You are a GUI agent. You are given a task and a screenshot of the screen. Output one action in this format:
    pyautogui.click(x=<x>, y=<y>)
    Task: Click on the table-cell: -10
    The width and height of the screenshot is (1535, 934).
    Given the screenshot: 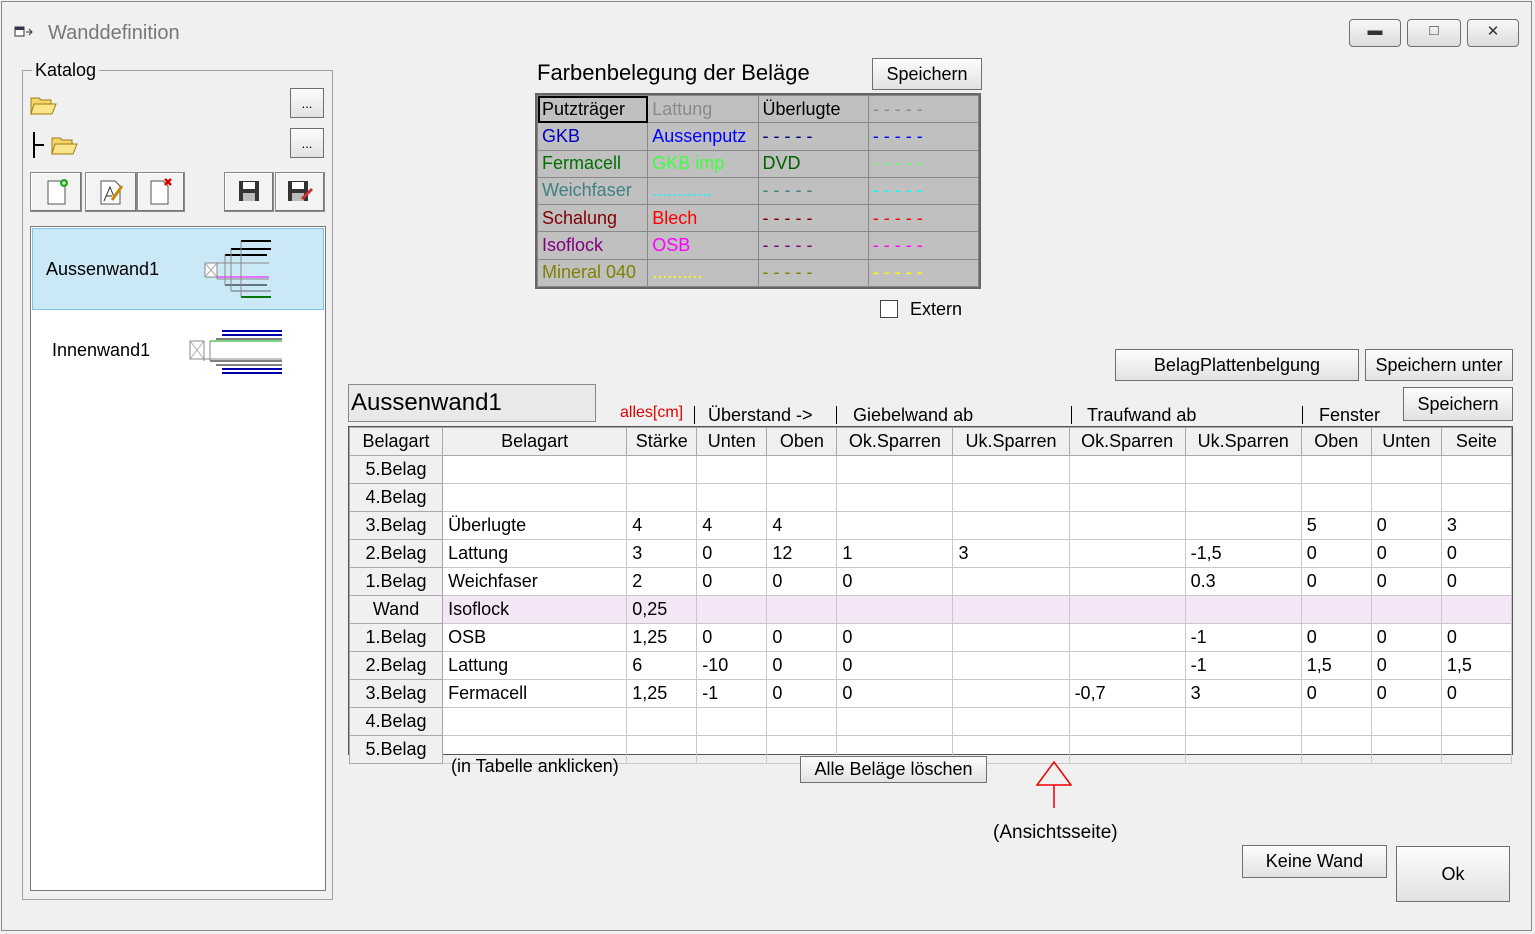 What is the action you would take?
    pyautogui.click(x=732, y=665)
    